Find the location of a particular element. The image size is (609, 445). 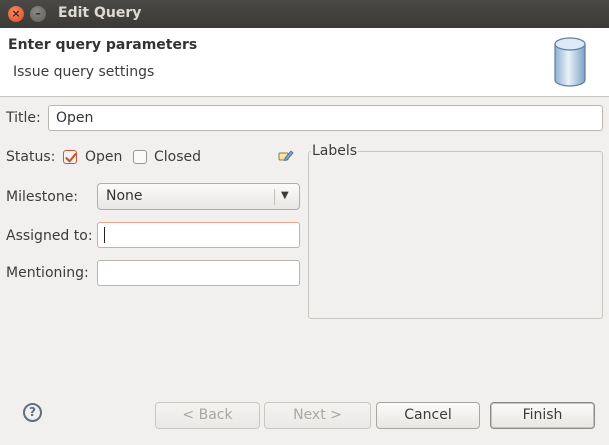

title-input: Open is located at coordinates (325, 118).